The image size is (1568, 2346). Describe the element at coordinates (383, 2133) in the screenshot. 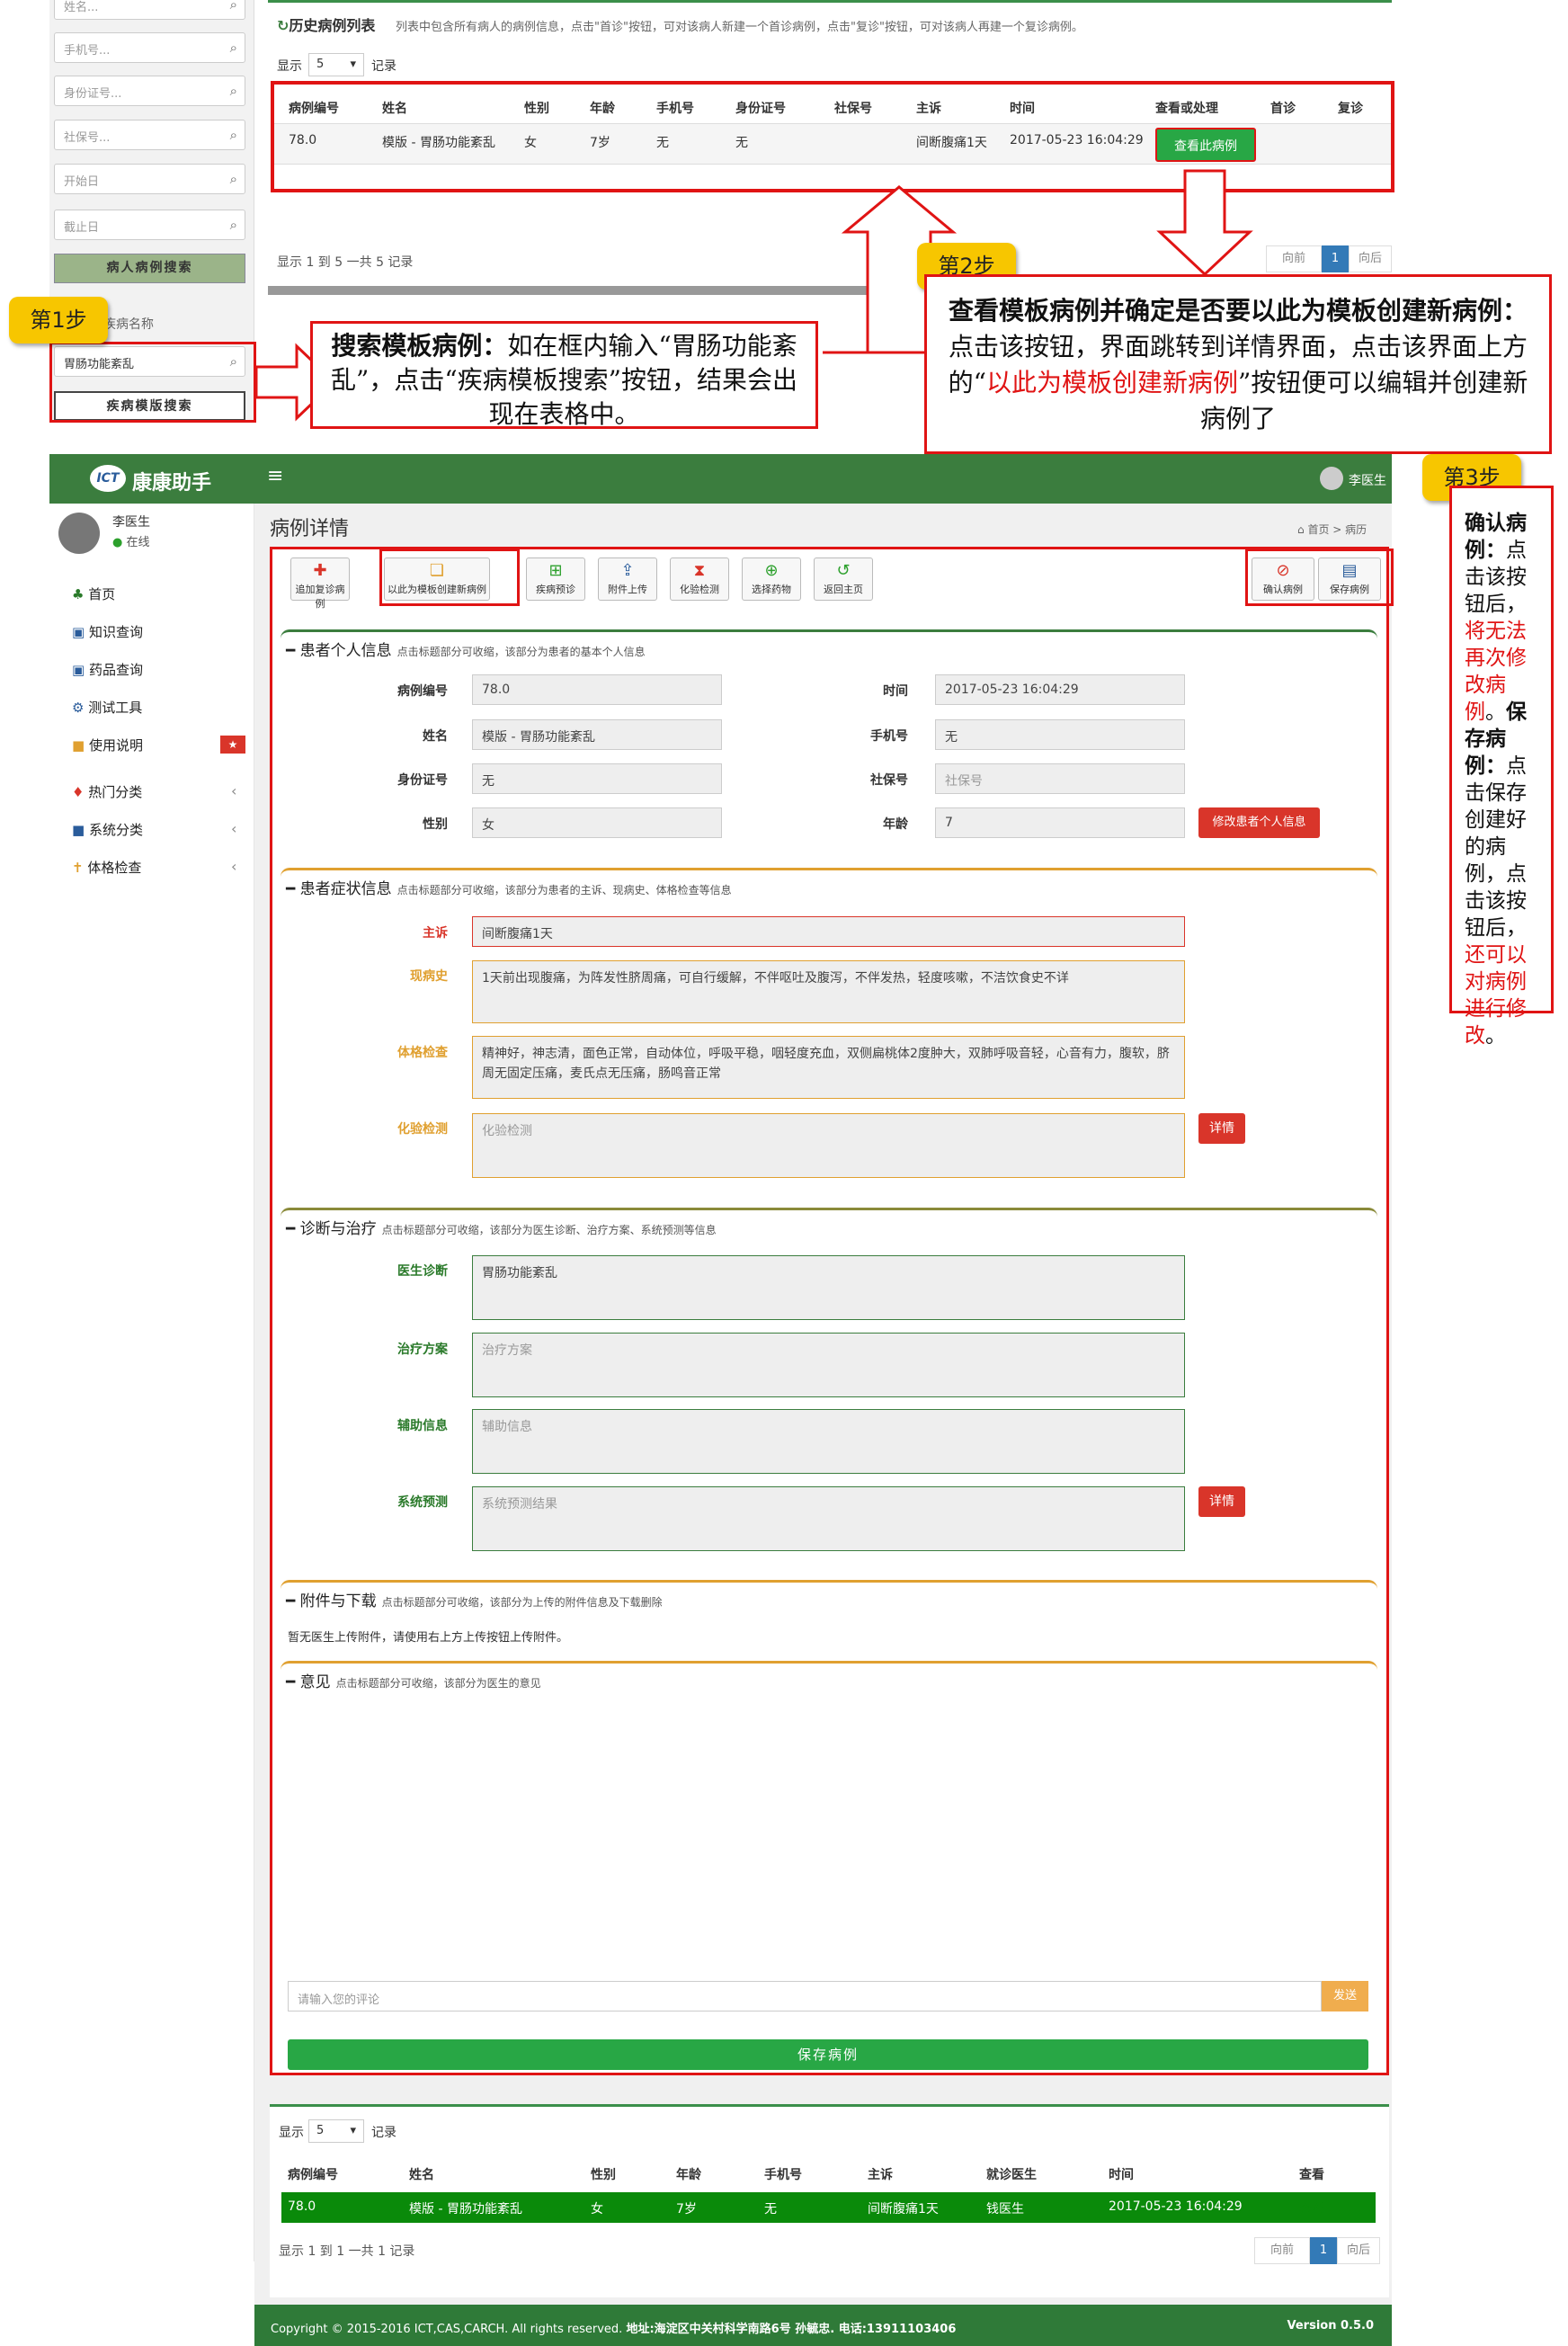

I see `records-label: 记录` at that location.